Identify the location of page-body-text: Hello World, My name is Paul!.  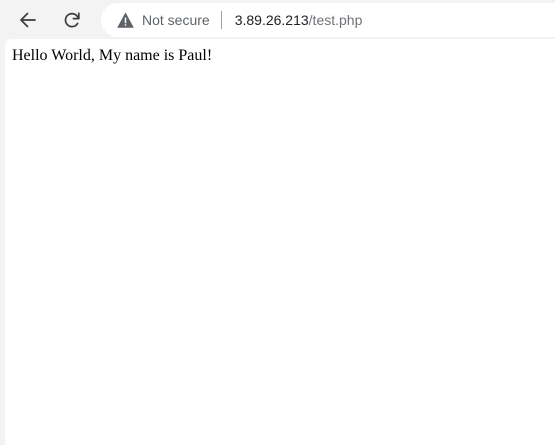
(112, 55).